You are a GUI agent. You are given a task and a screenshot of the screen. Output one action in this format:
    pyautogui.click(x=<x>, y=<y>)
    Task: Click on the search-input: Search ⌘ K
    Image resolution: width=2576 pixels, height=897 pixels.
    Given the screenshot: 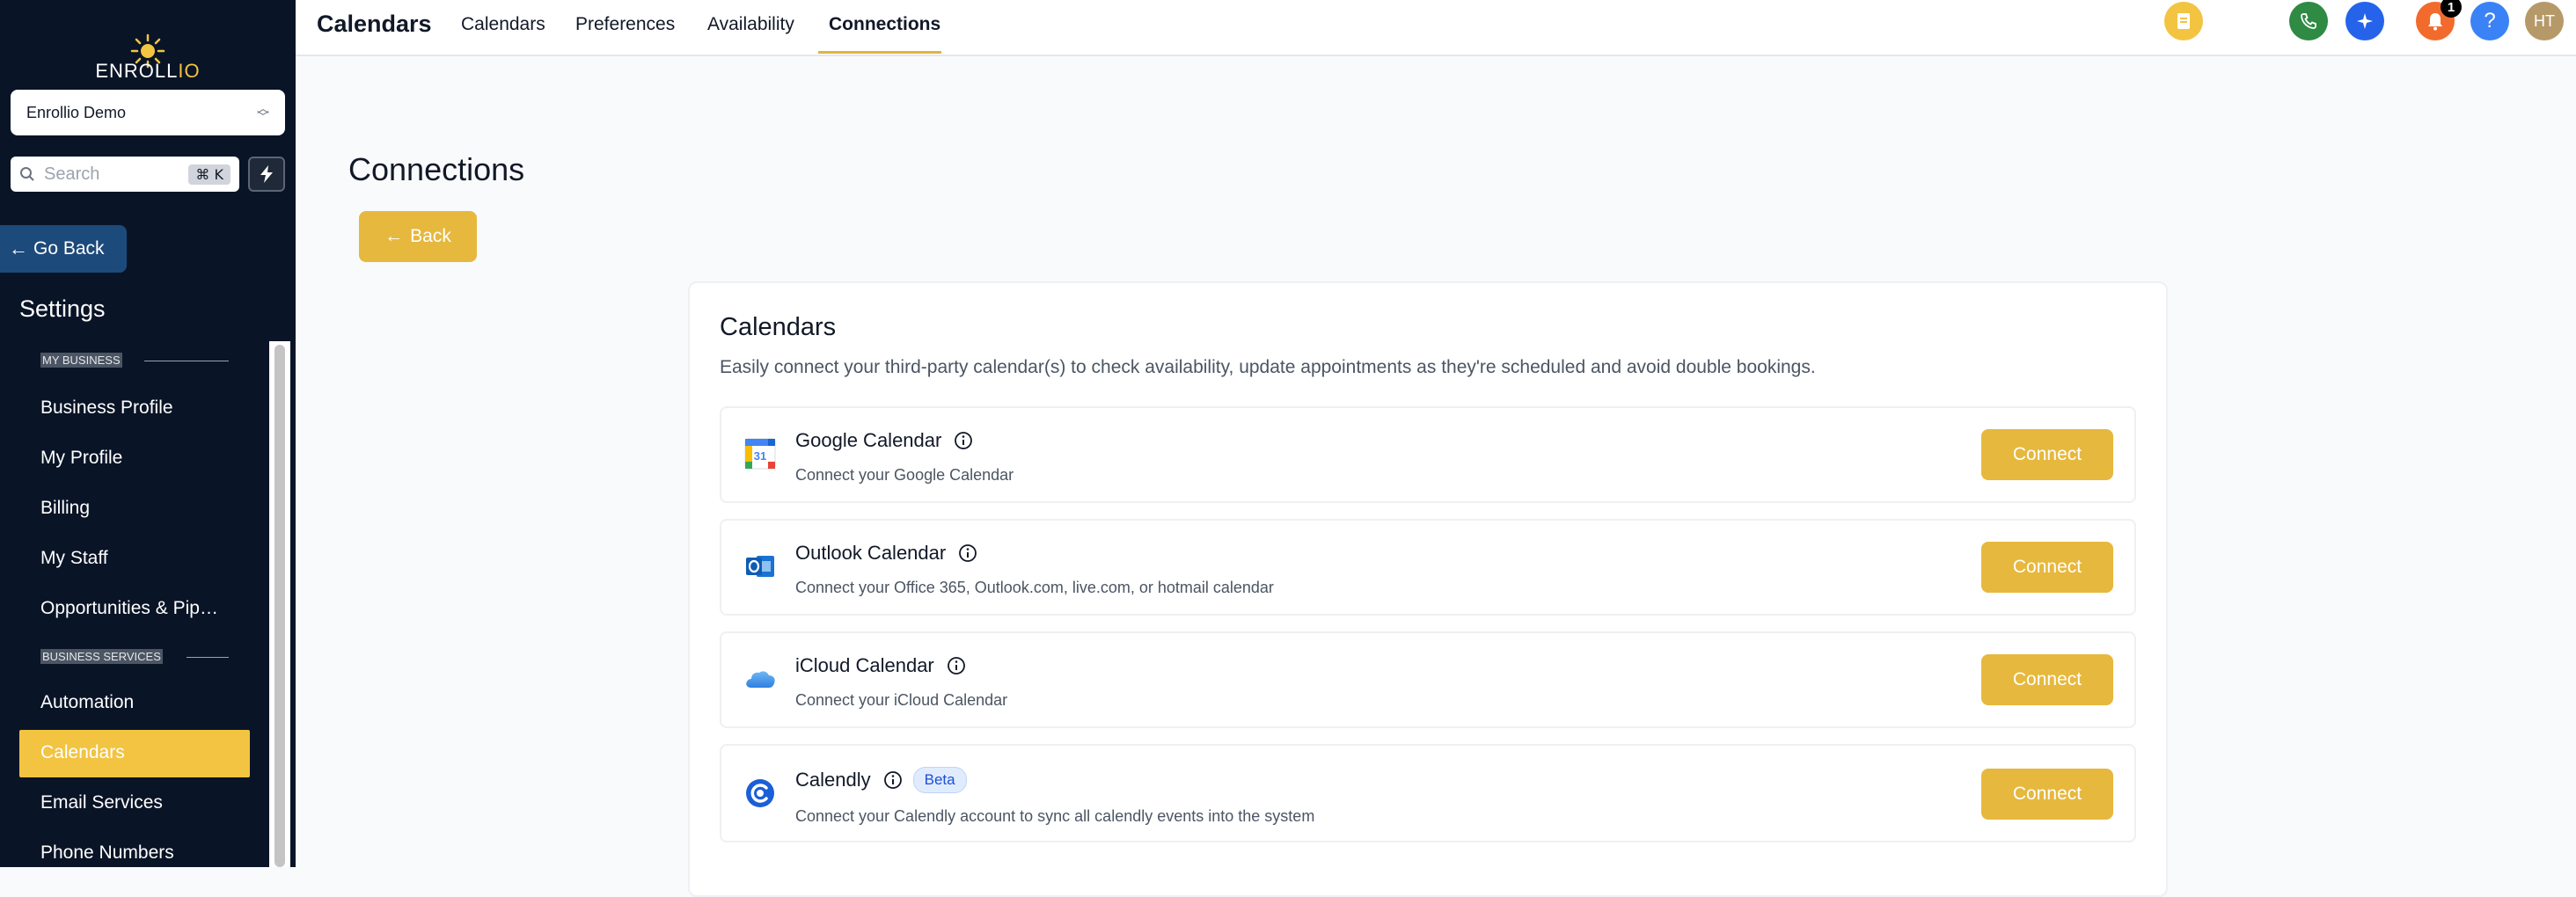 What is the action you would take?
    pyautogui.click(x=125, y=174)
    